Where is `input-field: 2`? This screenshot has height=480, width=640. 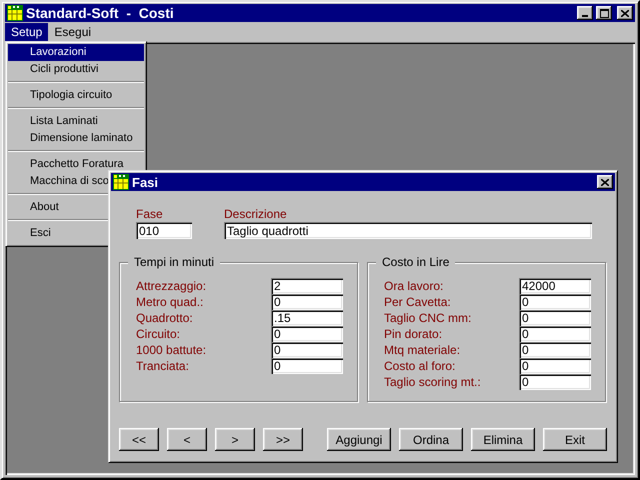
input-field: 2 is located at coordinates (307, 286).